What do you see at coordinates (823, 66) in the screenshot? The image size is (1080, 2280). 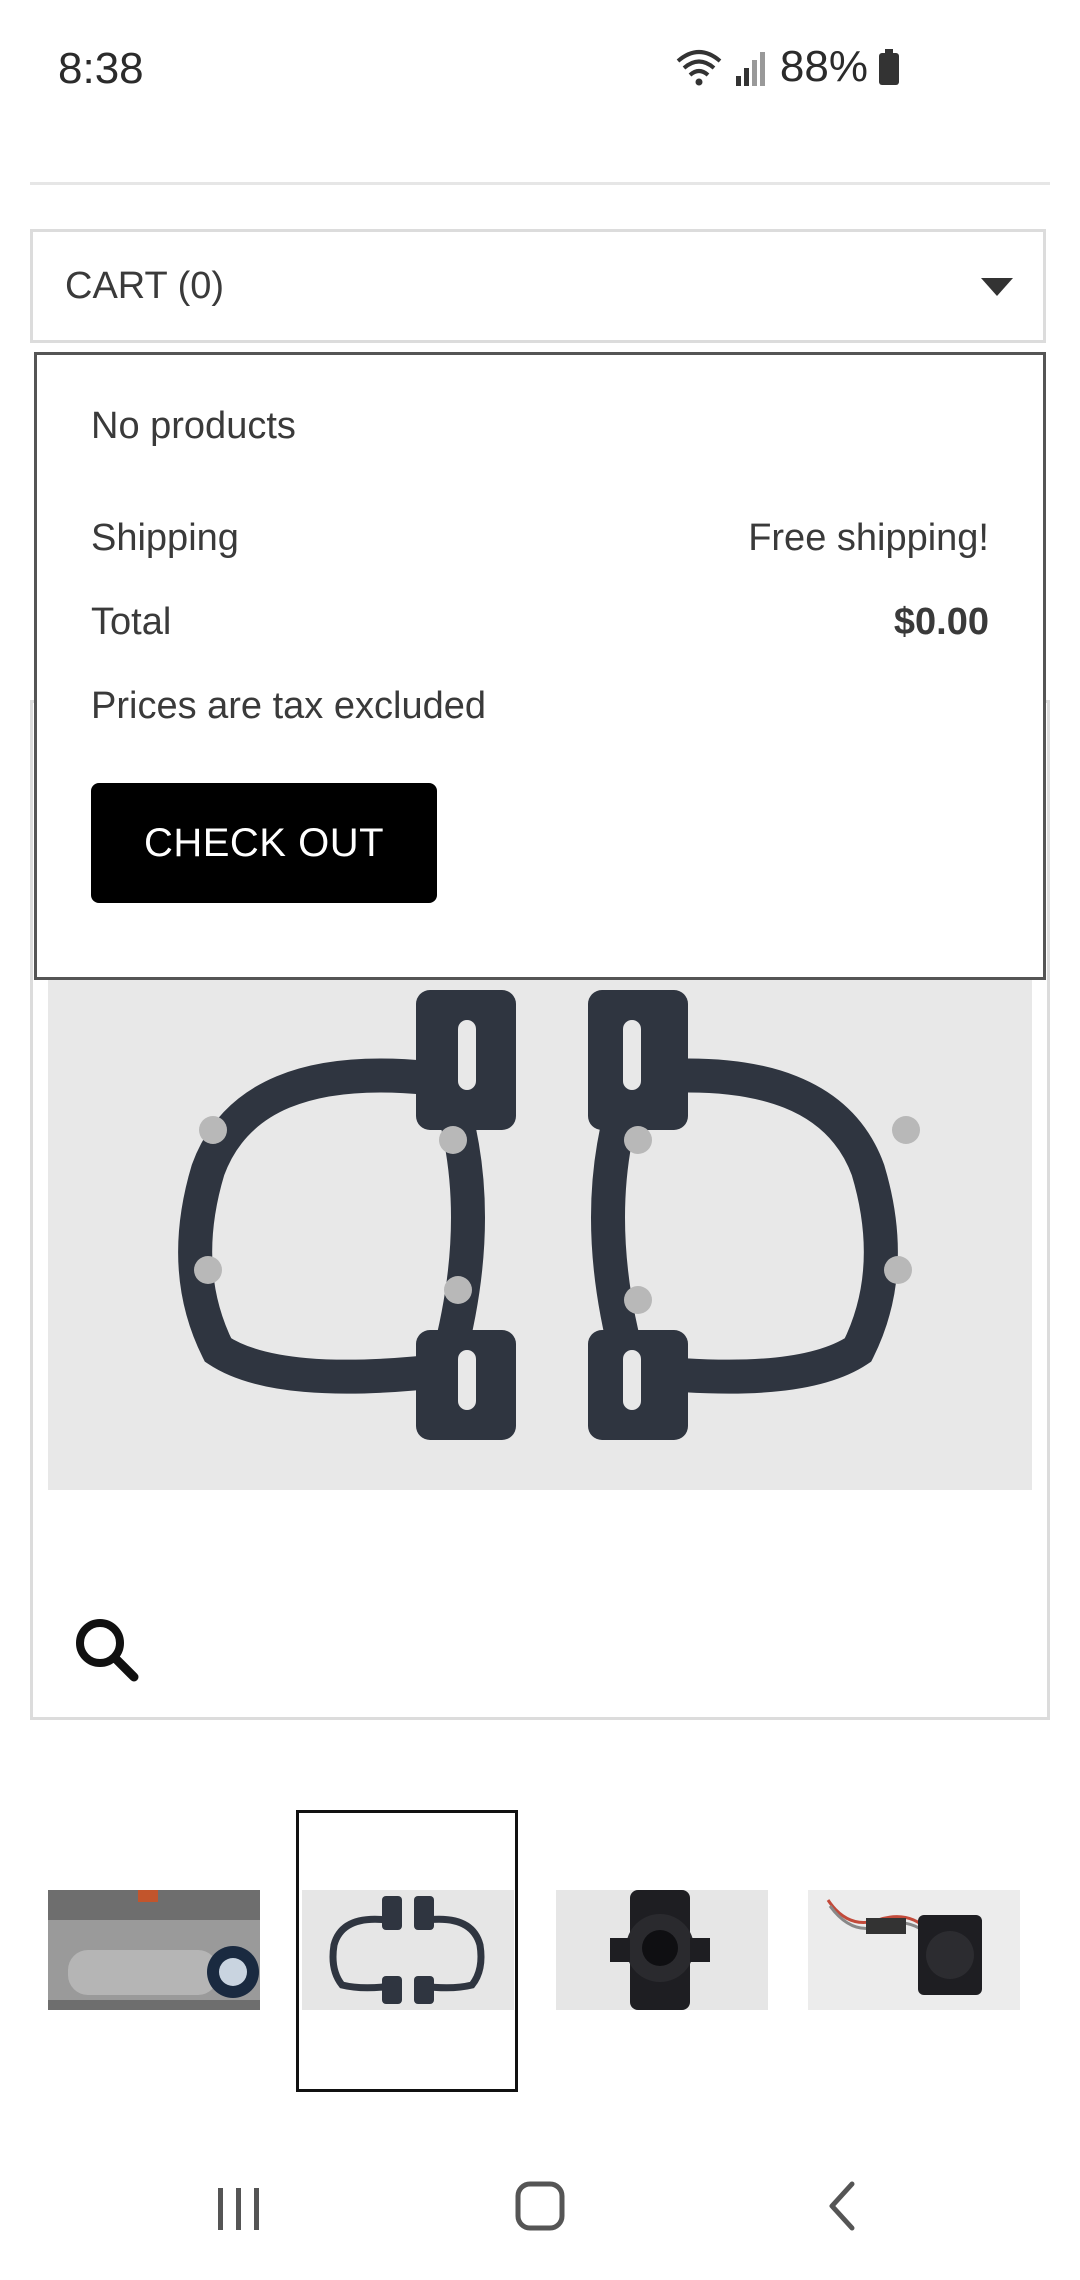 I see `battery-percent: 88%` at bounding box center [823, 66].